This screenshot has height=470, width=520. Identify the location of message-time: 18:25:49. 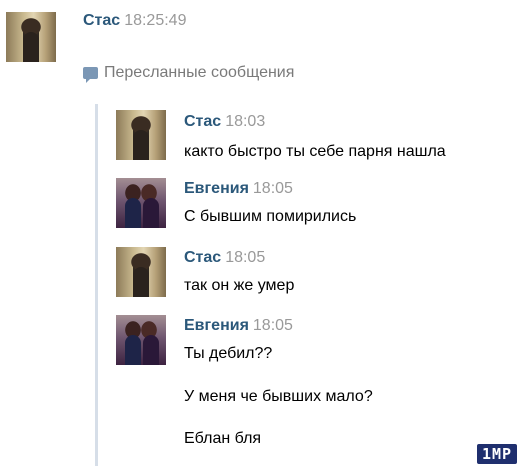
(155, 20).